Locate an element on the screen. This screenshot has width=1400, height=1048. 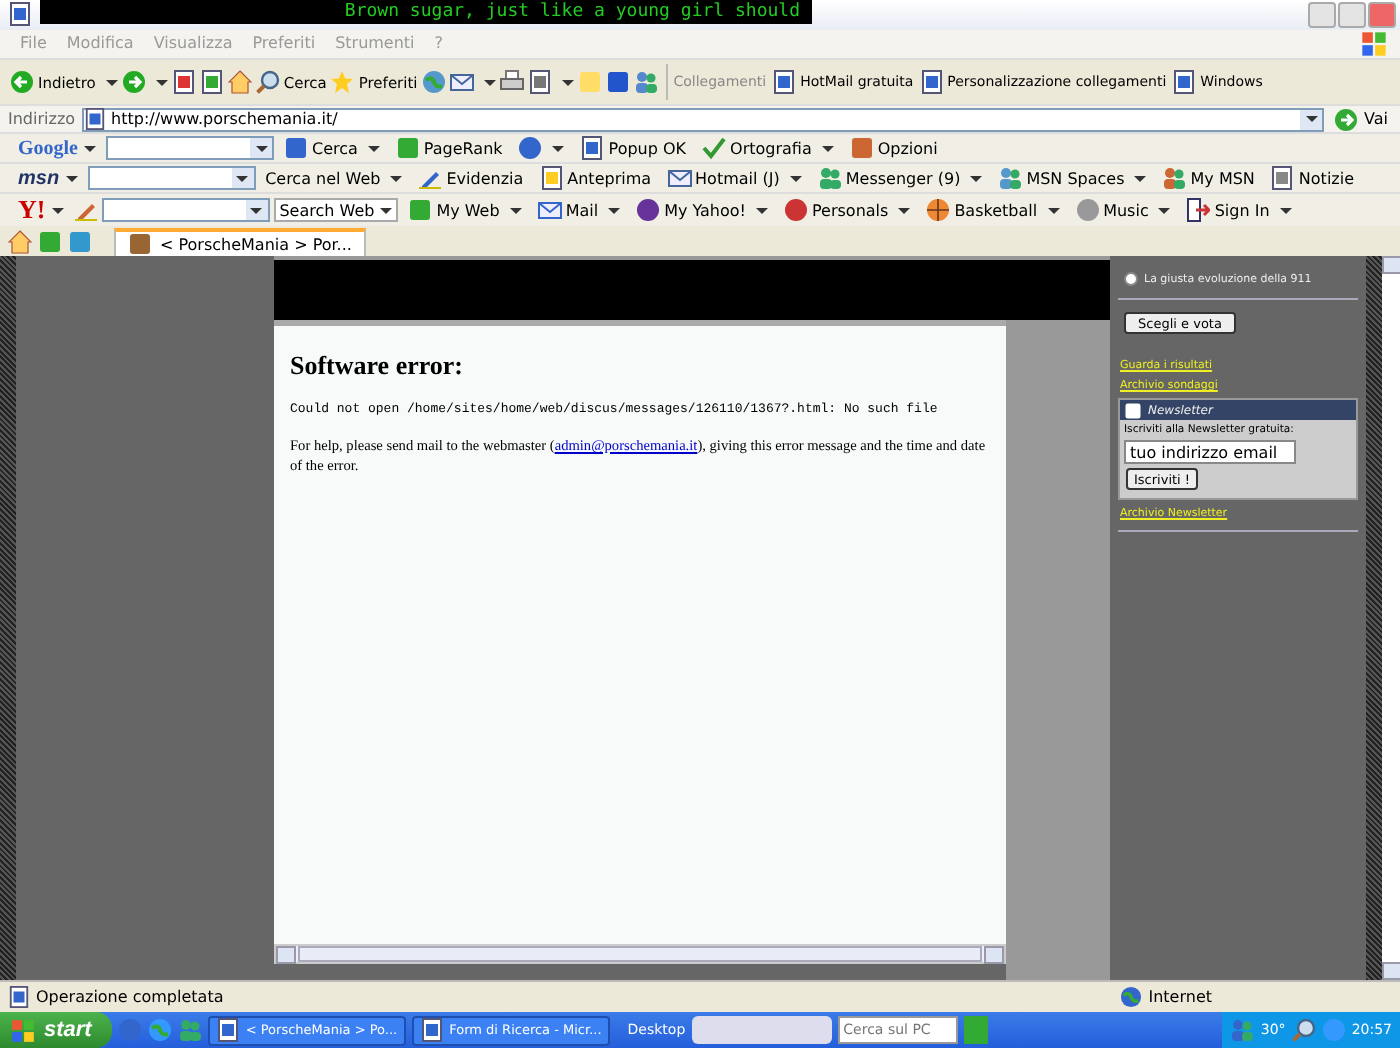
google-logo: Google is located at coordinates (57, 148).